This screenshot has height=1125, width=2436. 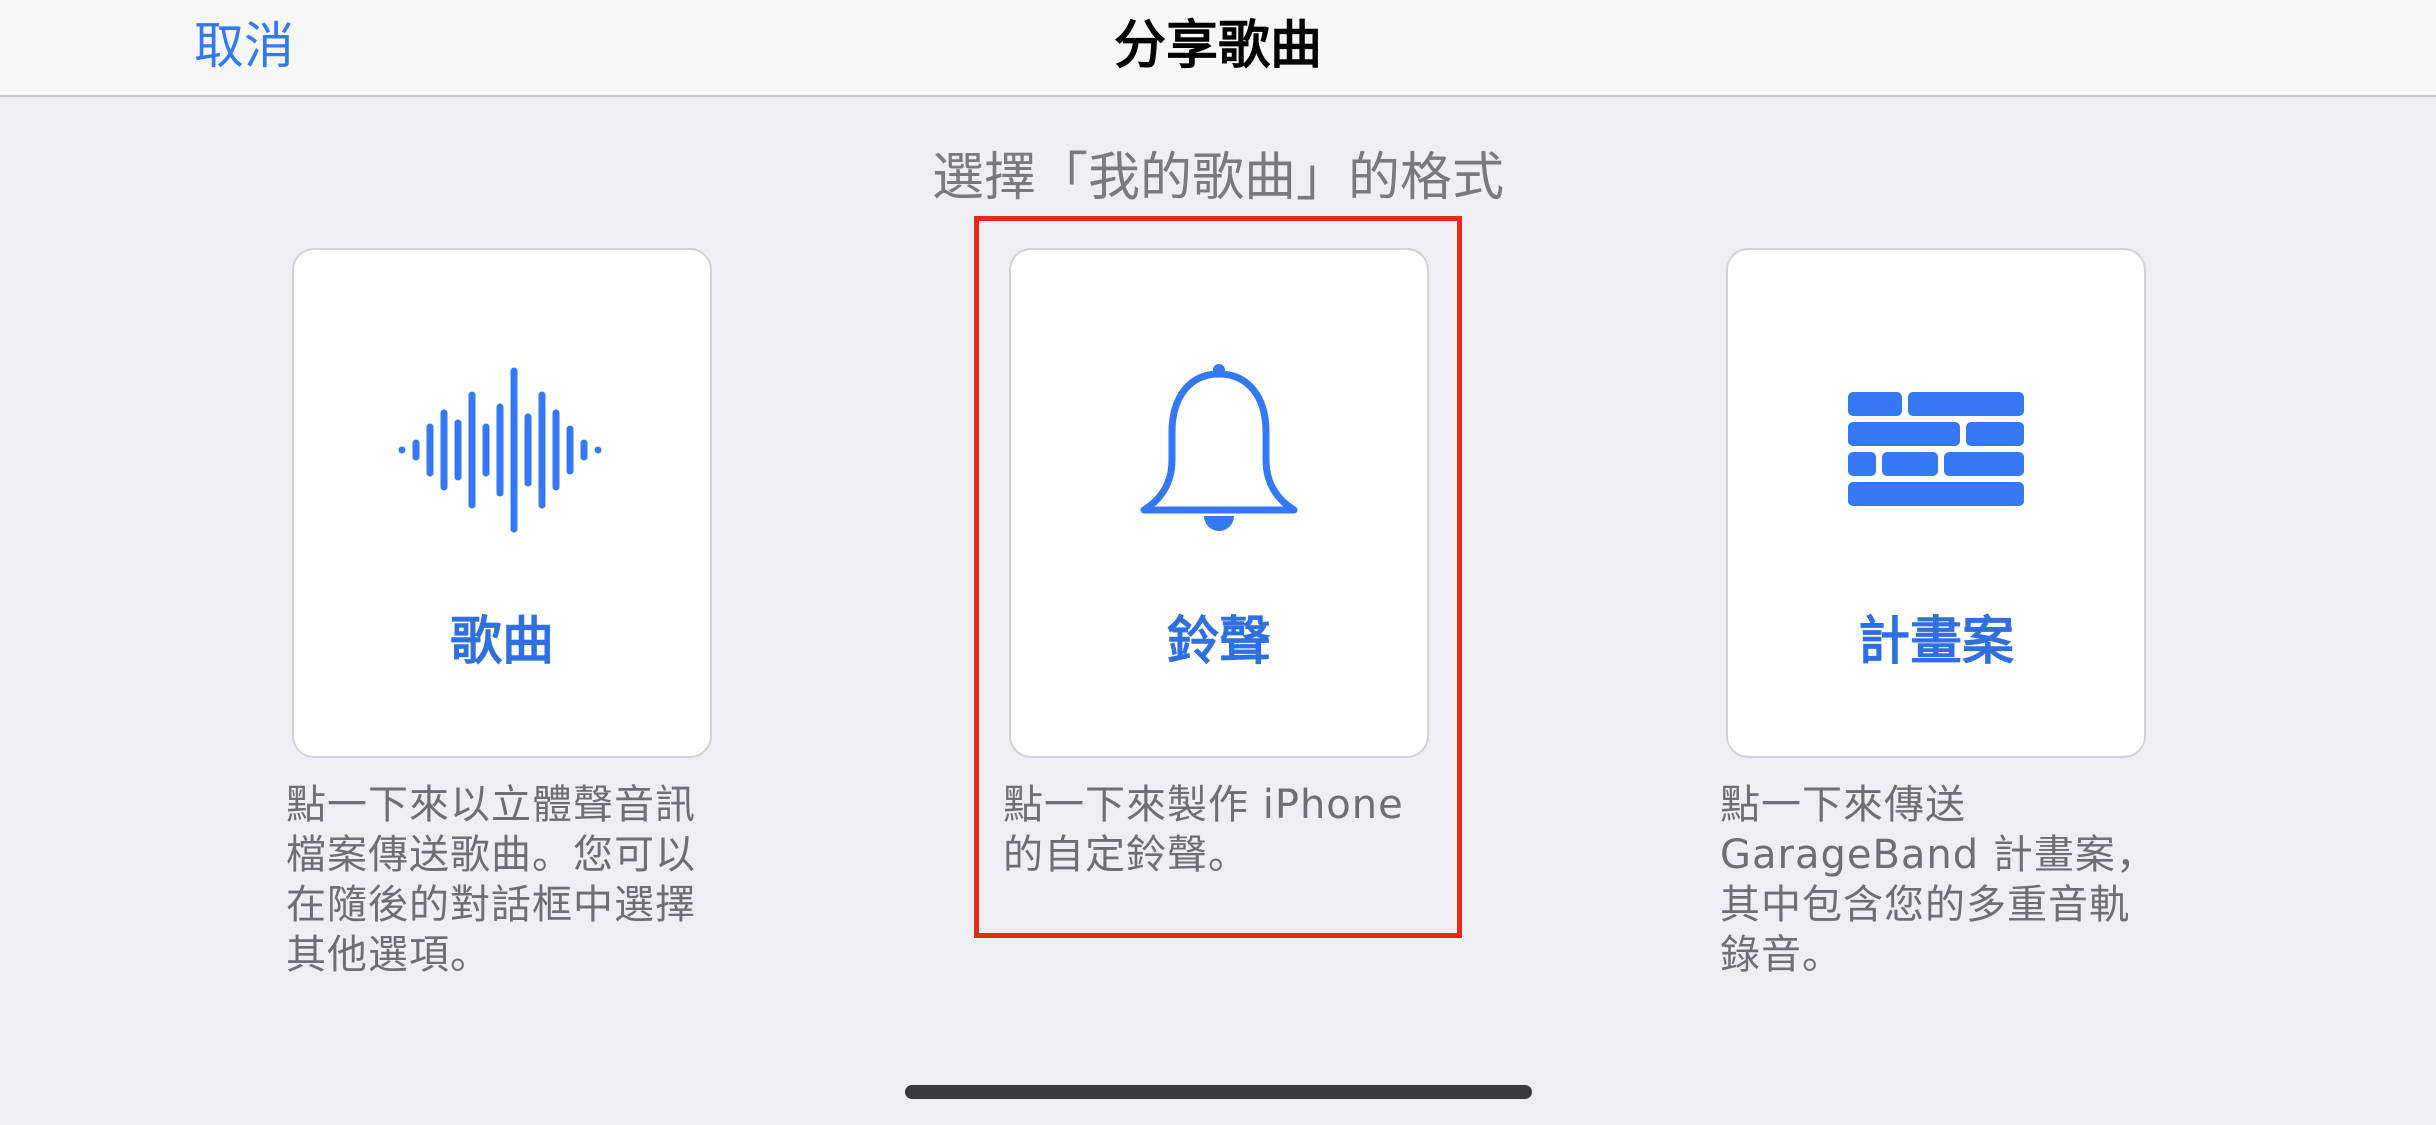 I want to click on project-description: 點一下來傳送 GarageBand 計畫案，其中包含您的多重音軌錄音。, so click(x=1938, y=880).